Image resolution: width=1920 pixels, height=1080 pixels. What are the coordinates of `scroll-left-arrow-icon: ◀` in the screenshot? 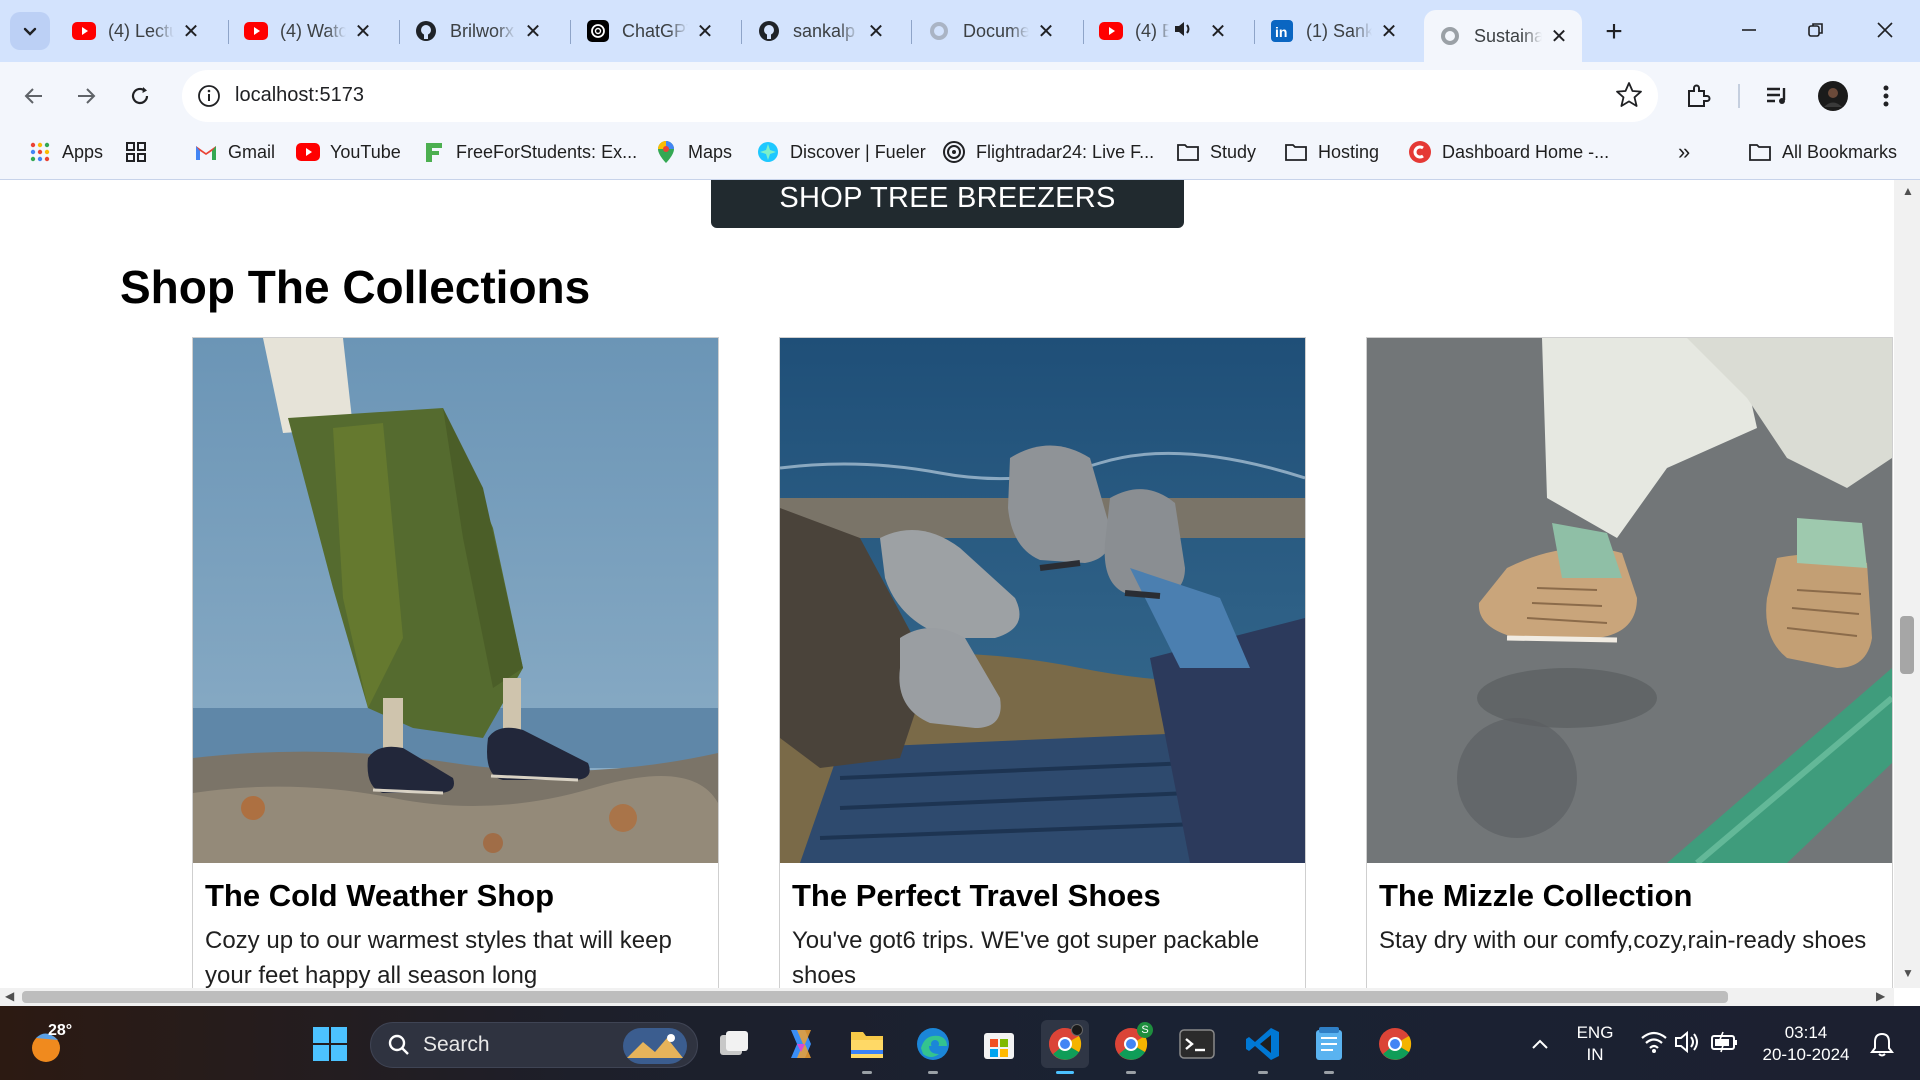 It's located at (9, 996).